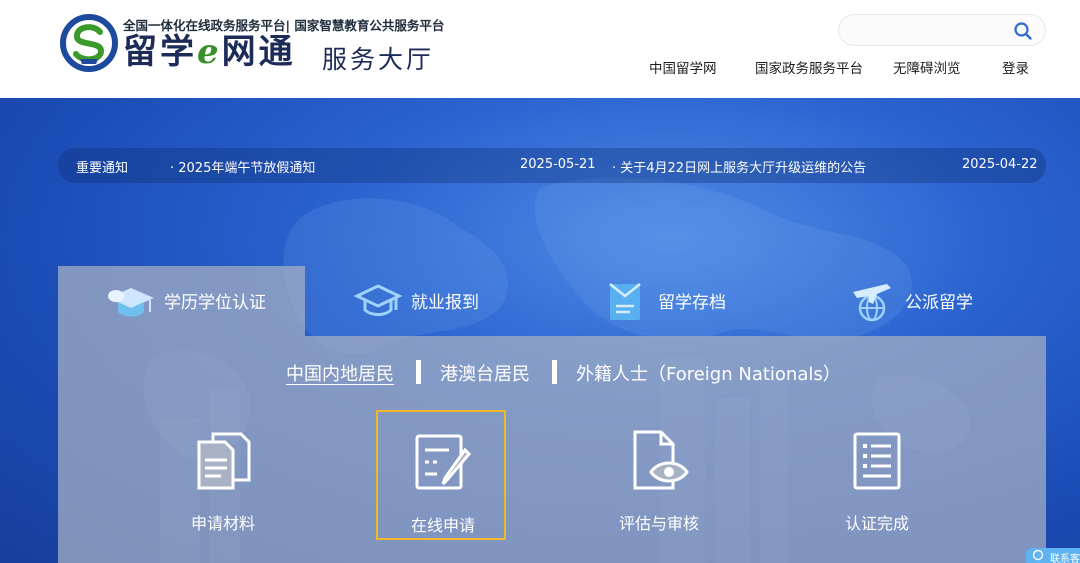  I want to click on tab-government-sponsored: 公派留学, so click(922, 301).